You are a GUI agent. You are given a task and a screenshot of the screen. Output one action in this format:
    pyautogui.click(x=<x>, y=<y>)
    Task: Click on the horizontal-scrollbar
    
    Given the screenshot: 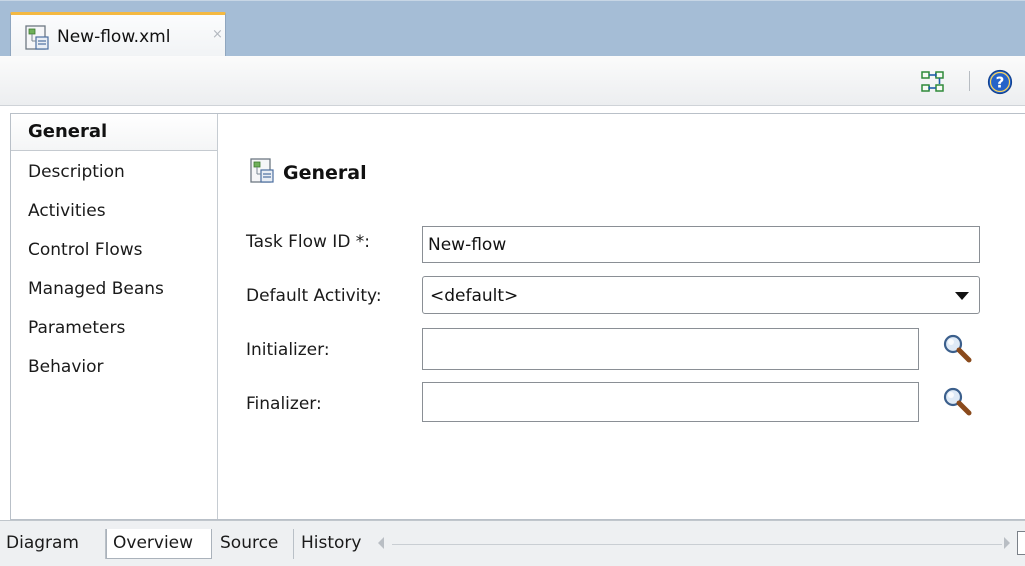 What is the action you would take?
    pyautogui.click(x=694, y=545)
    